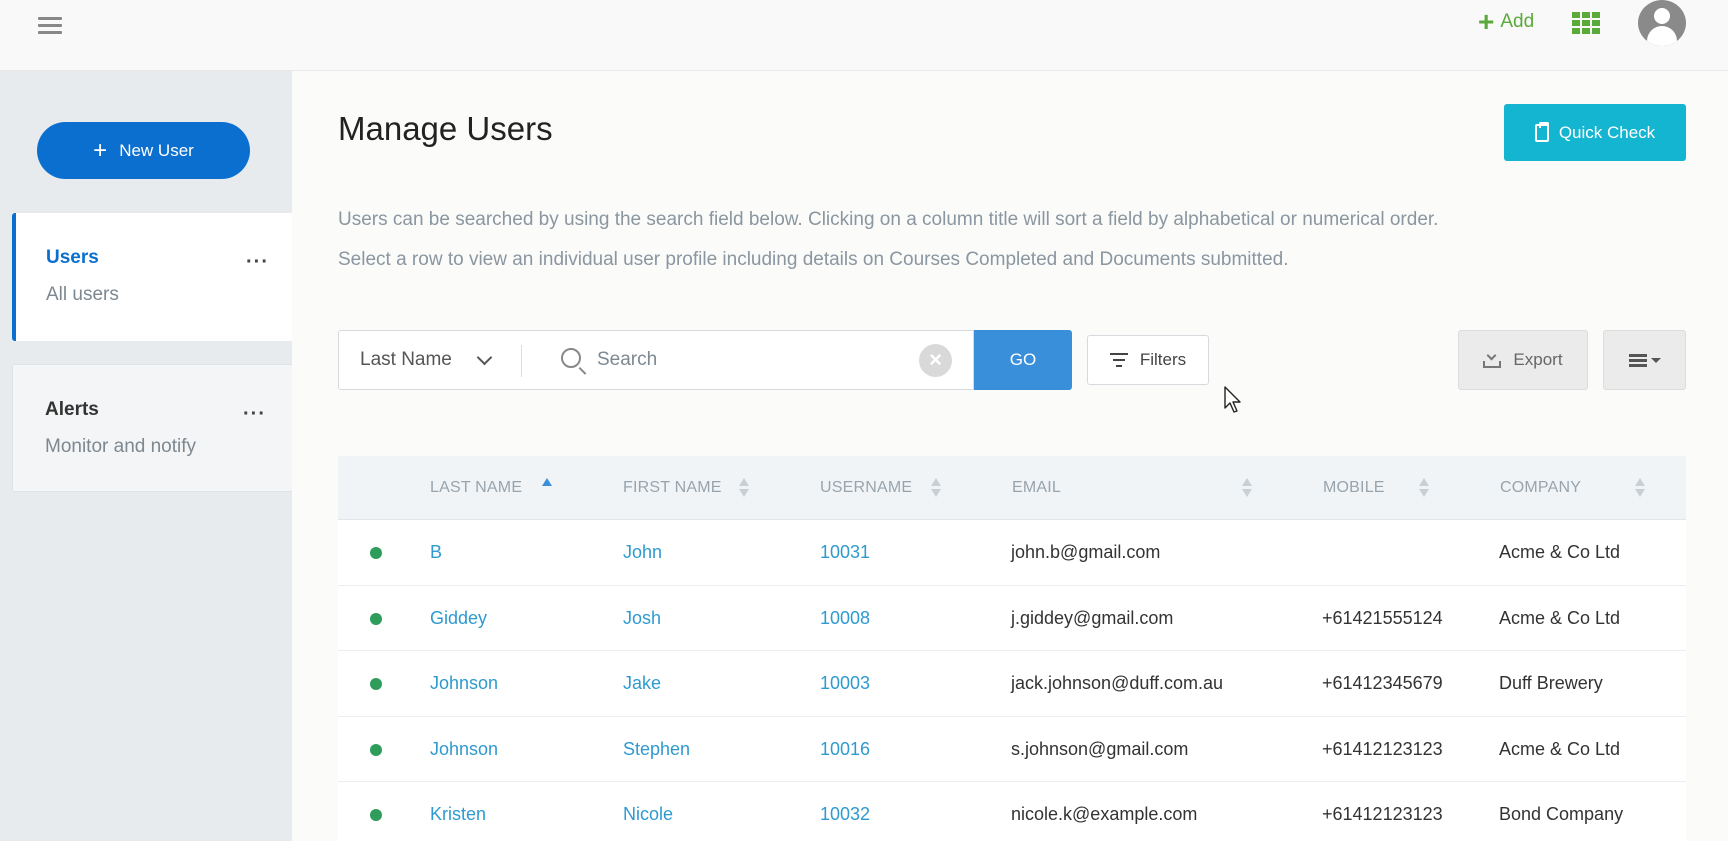 The height and width of the screenshot is (841, 1728). I want to click on cell-company: Bond Company, so click(1561, 814).